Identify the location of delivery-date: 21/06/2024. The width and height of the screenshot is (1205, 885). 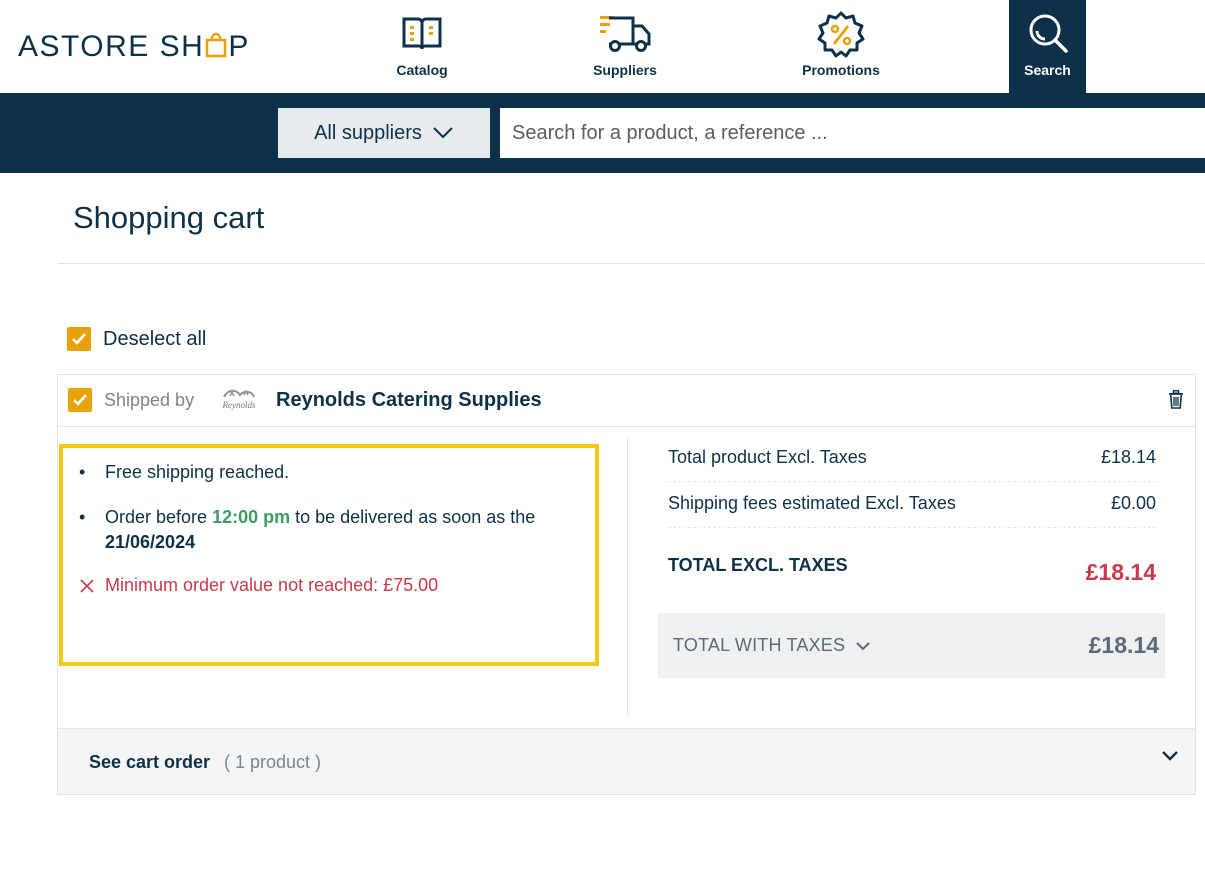
(150, 542).